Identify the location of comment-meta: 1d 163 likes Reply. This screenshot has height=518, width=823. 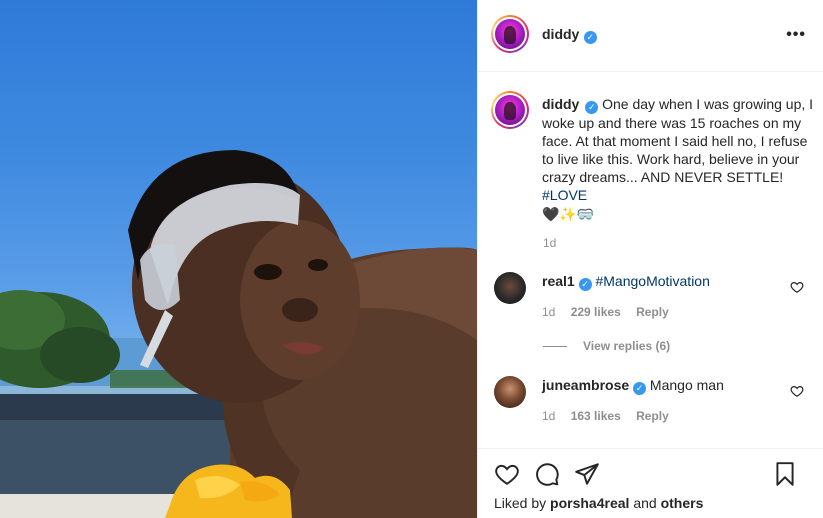
(611, 416).